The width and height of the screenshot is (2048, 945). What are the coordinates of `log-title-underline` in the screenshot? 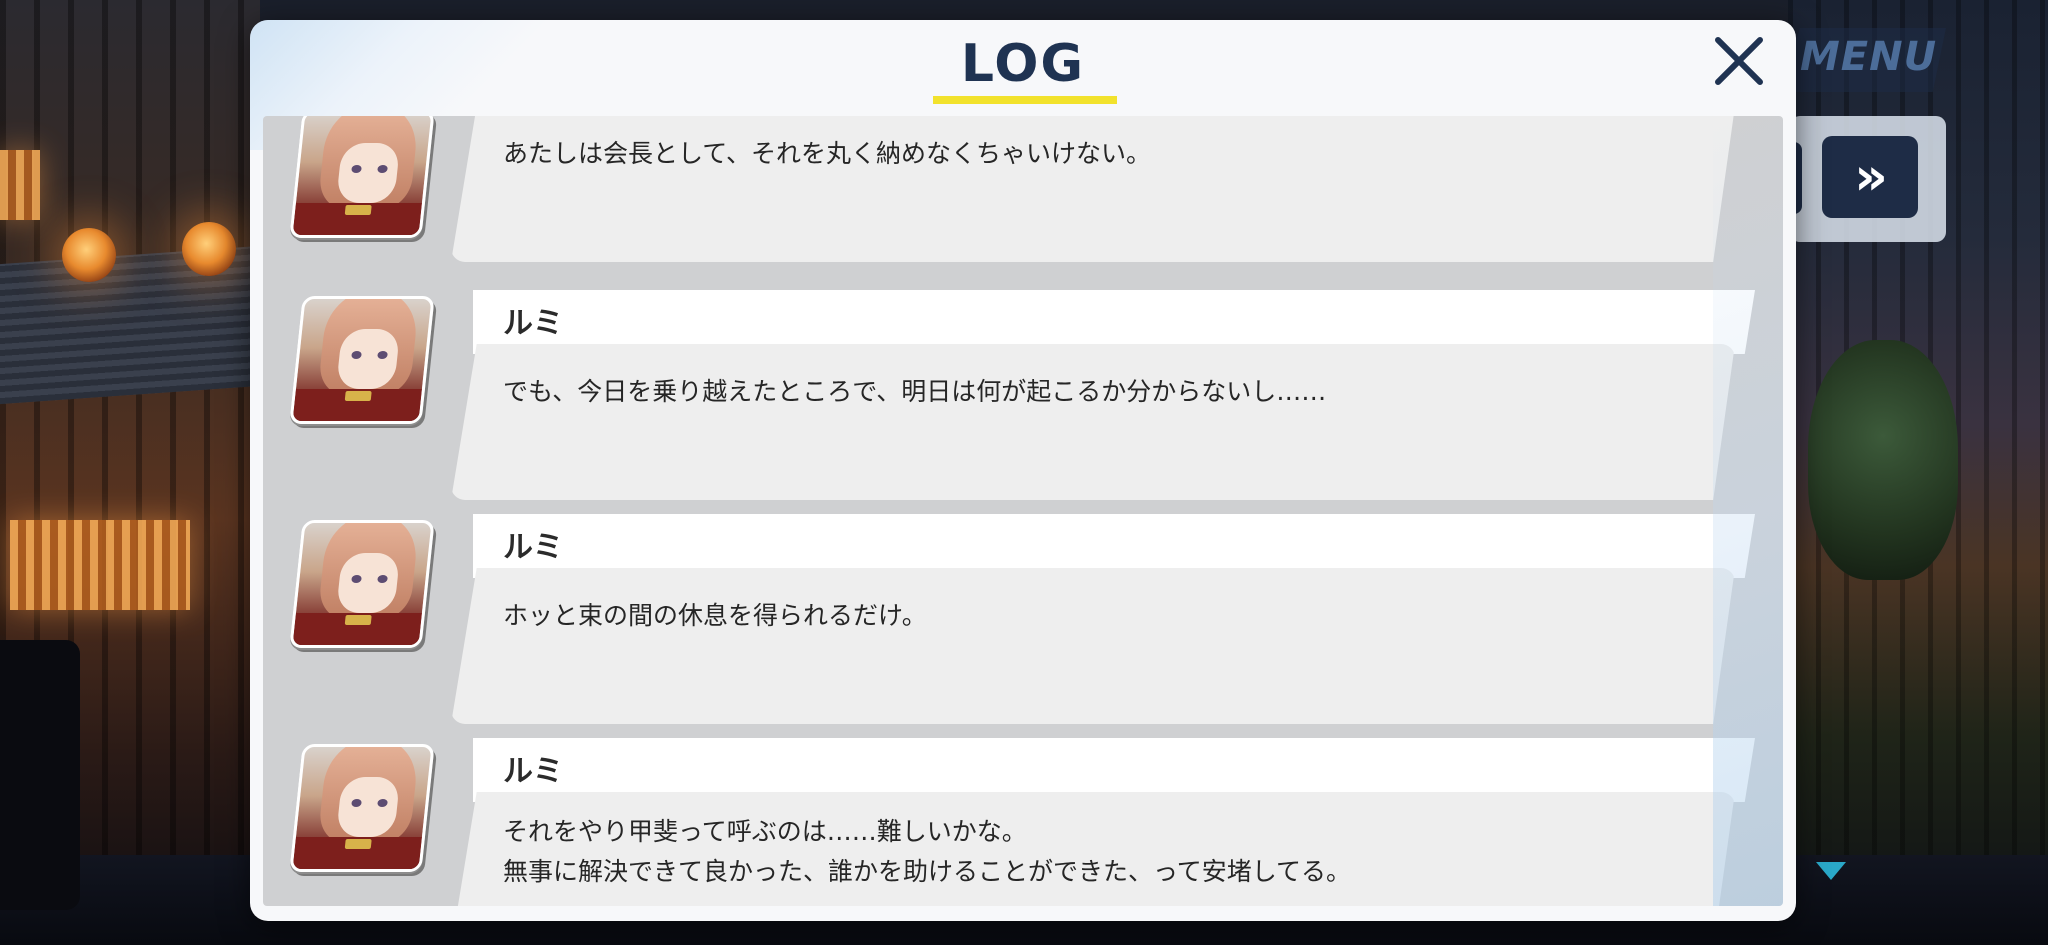 It's located at (1025, 100).